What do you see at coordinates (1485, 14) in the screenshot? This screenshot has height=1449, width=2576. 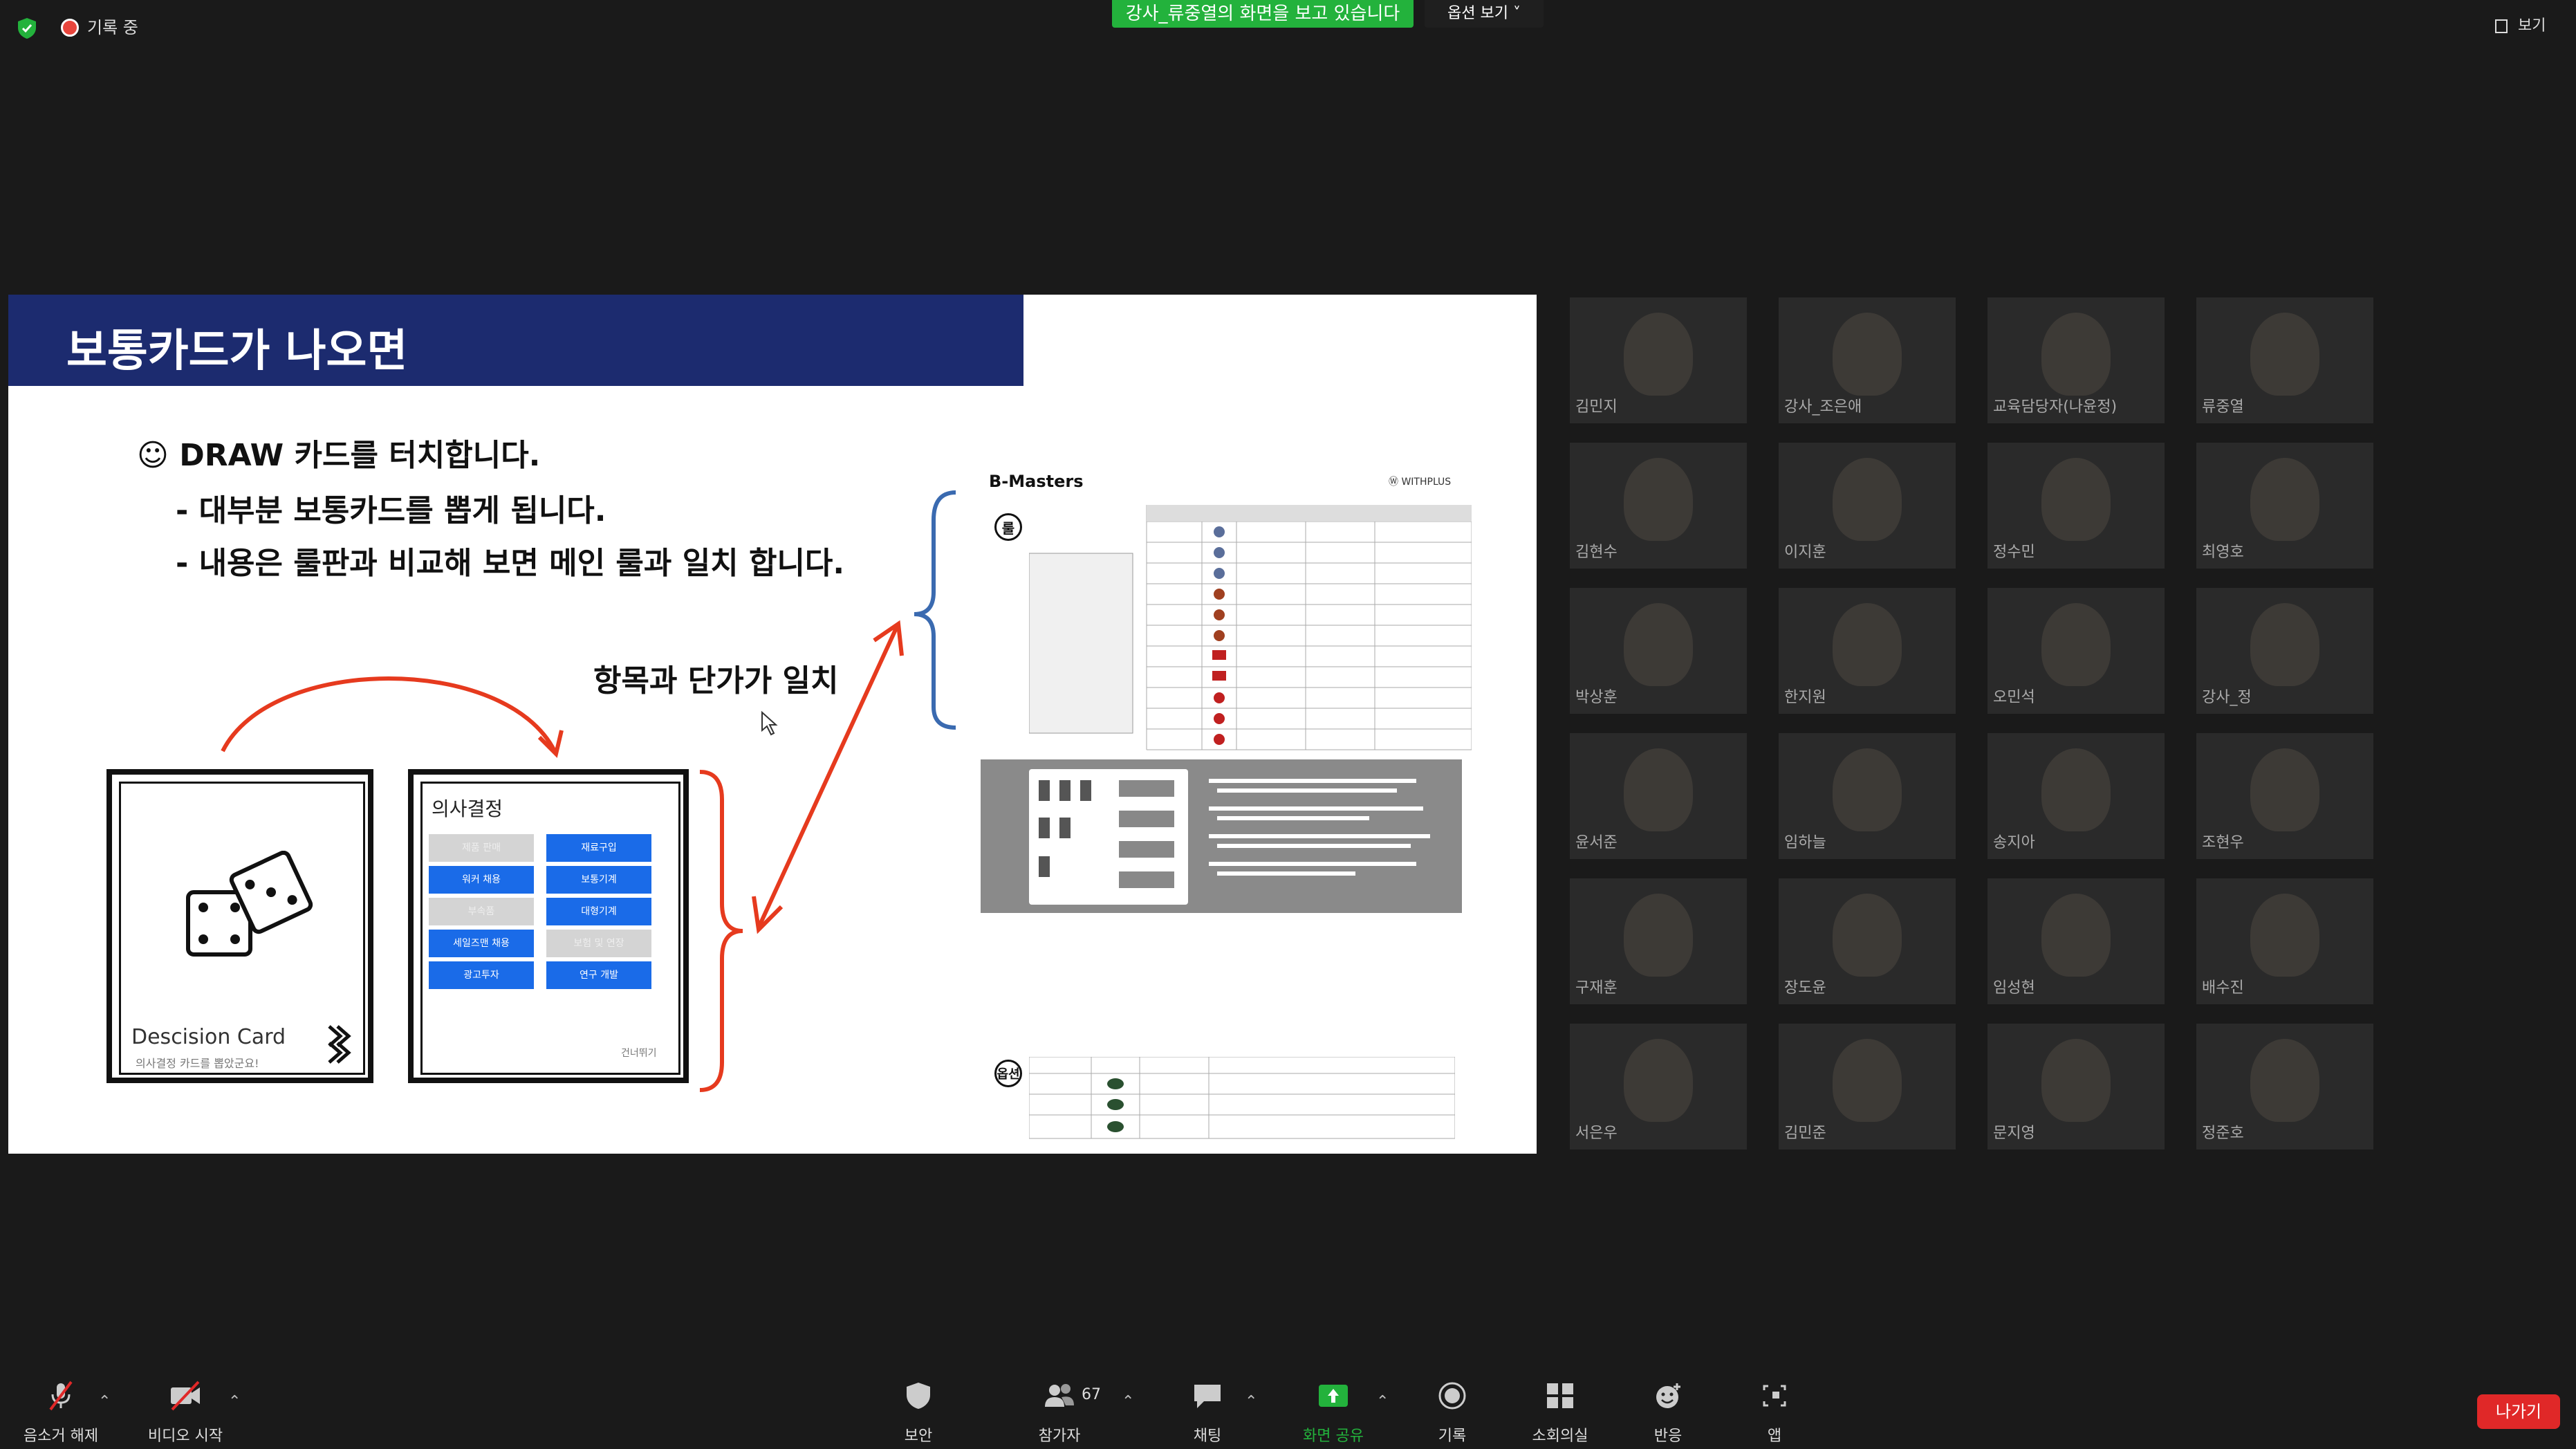 I see `view-options-button: 옵션 보기 ˅` at bounding box center [1485, 14].